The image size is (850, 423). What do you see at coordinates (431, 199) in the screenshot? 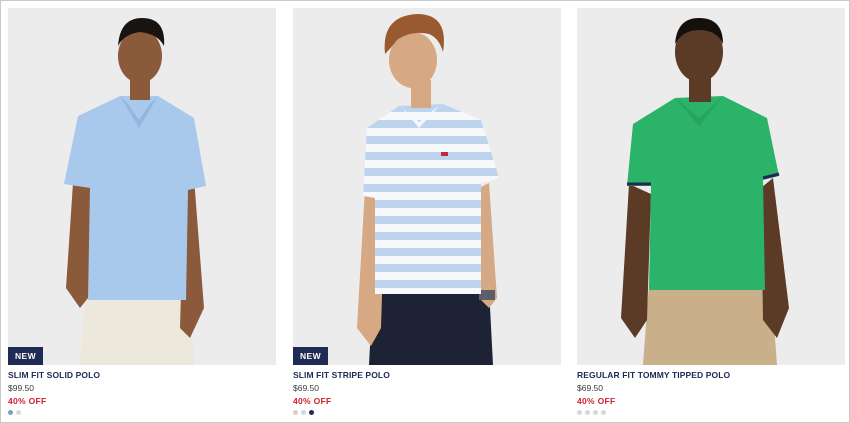
I see `shirt-shape` at bounding box center [431, 199].